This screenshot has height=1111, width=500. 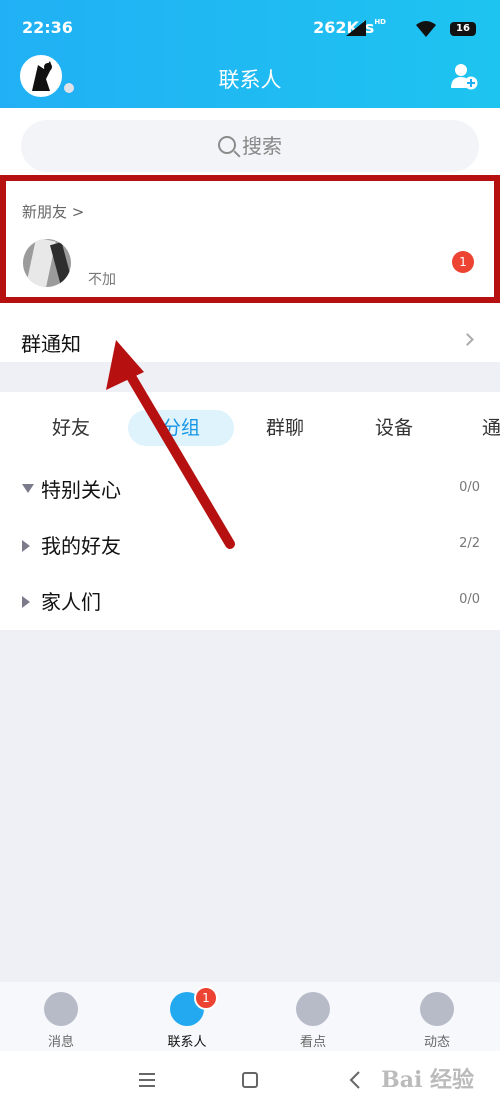 I want to click on chat-smile-icon, so click(x=61, y=1009).